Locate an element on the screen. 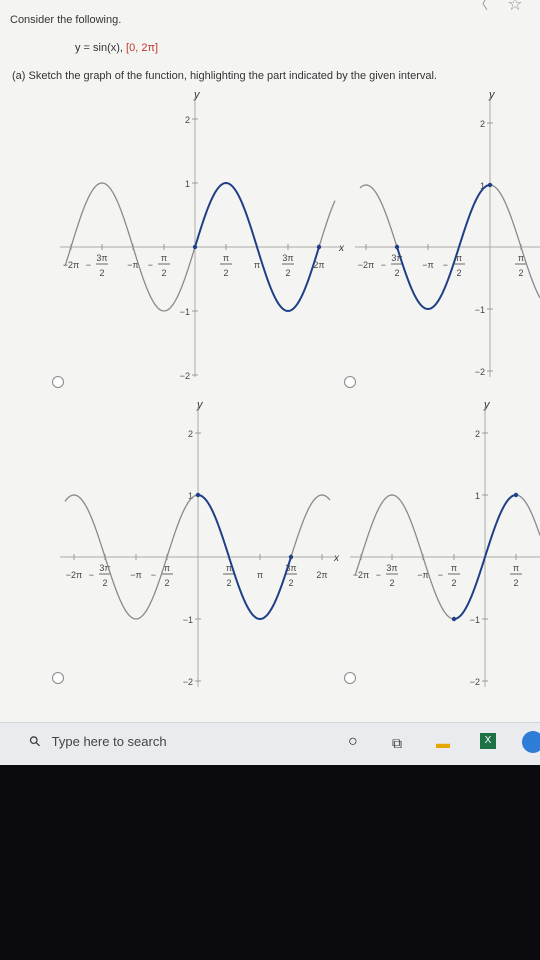 Image resolution: width=540 pixels, height=960 pixels. radio-option-c is located at coordinates (58, 678).